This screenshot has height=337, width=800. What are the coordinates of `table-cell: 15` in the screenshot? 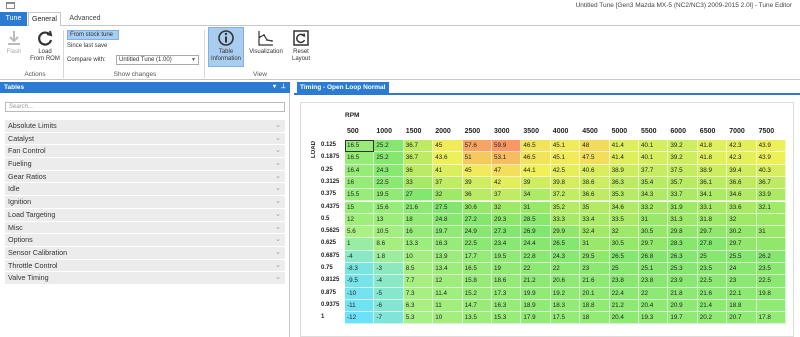 It's located at (360, 207).